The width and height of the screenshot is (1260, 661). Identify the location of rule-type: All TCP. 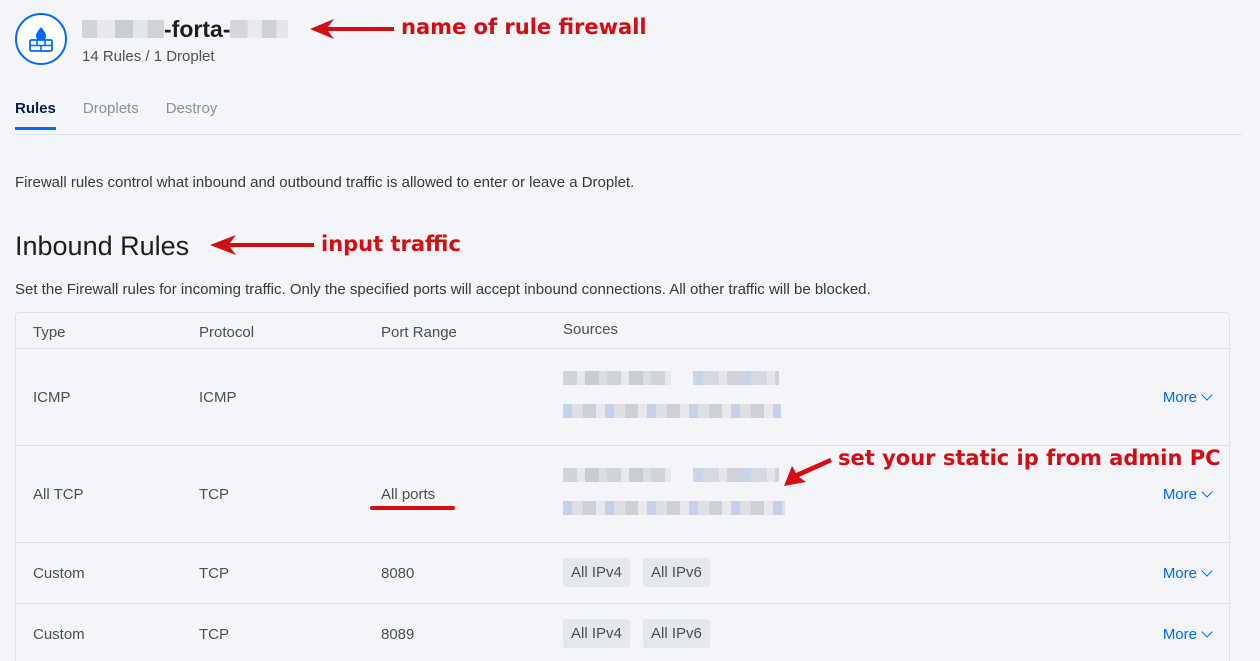
(58, 494).